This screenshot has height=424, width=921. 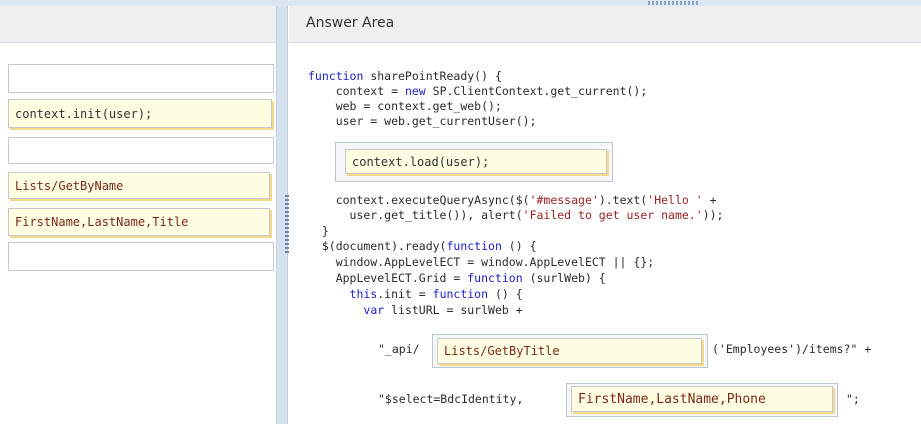 I want to click on code-line: web = context.get_web();, so click(x=405, y=106).